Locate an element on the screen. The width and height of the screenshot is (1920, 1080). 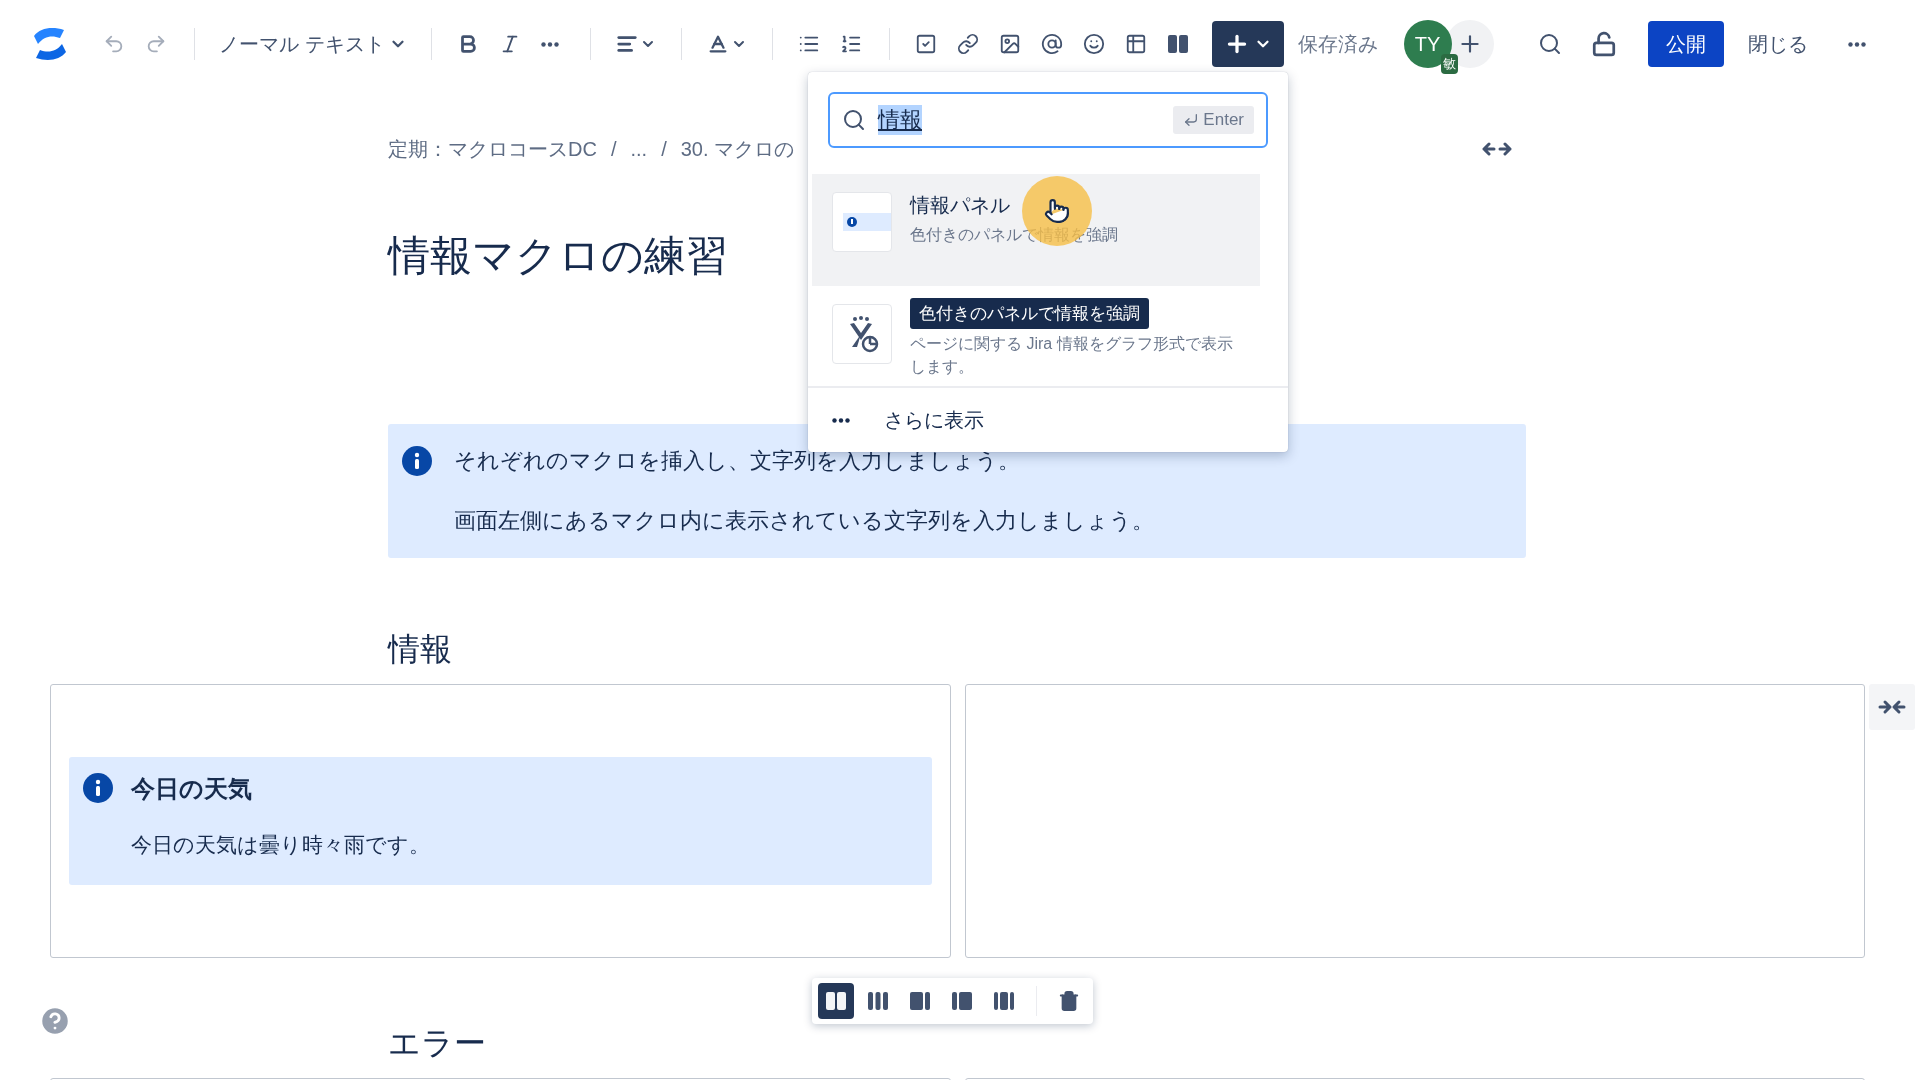
tooltip: 色付きのパネルで情報を強調 is located at coordinates (1029, 313).